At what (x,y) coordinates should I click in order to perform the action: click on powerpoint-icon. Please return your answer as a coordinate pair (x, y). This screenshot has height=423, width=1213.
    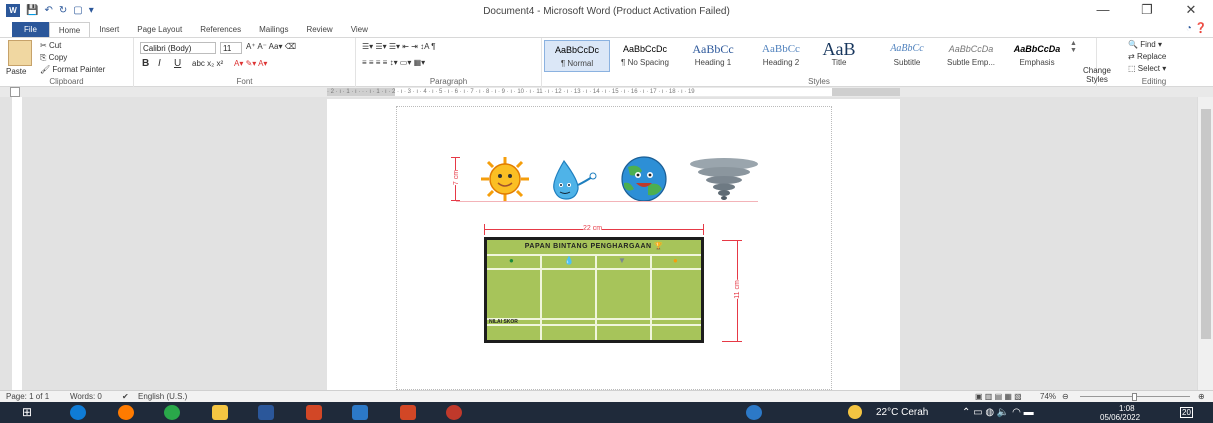
    Looking at the image, I should click on (408, 412).